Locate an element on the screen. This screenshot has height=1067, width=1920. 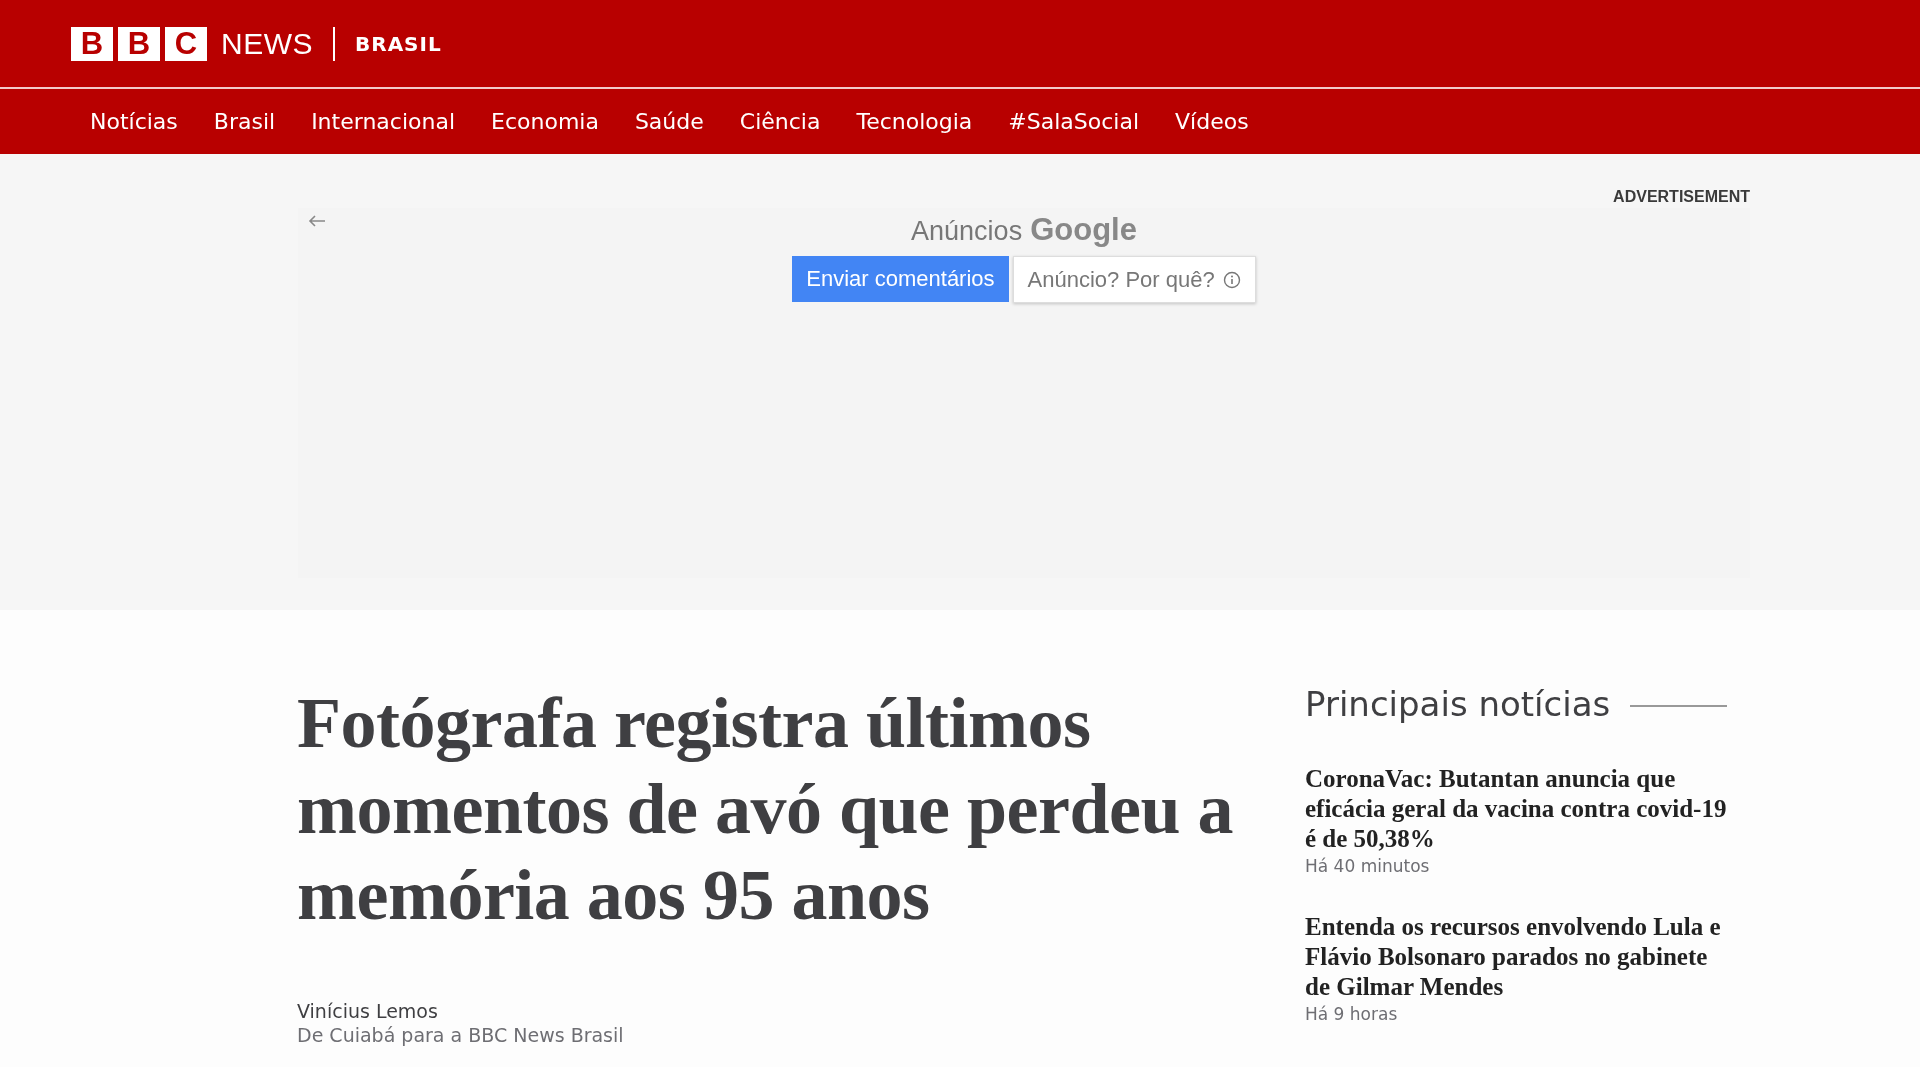
ads-by-text: Anúncios is located at coordinates (967, 231).